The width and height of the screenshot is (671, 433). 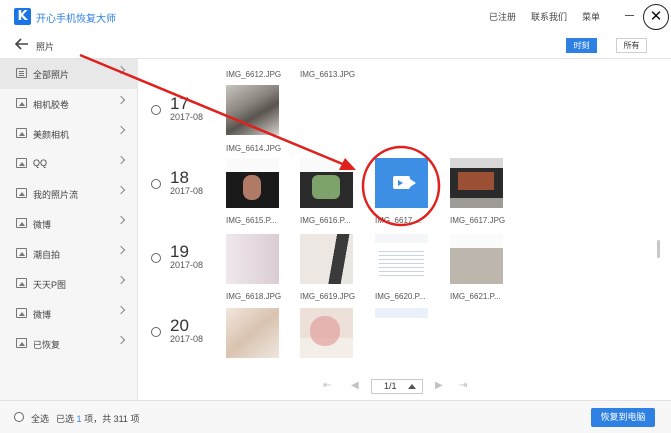 I want to click on select-all-radio, so click(x=19, y=417).